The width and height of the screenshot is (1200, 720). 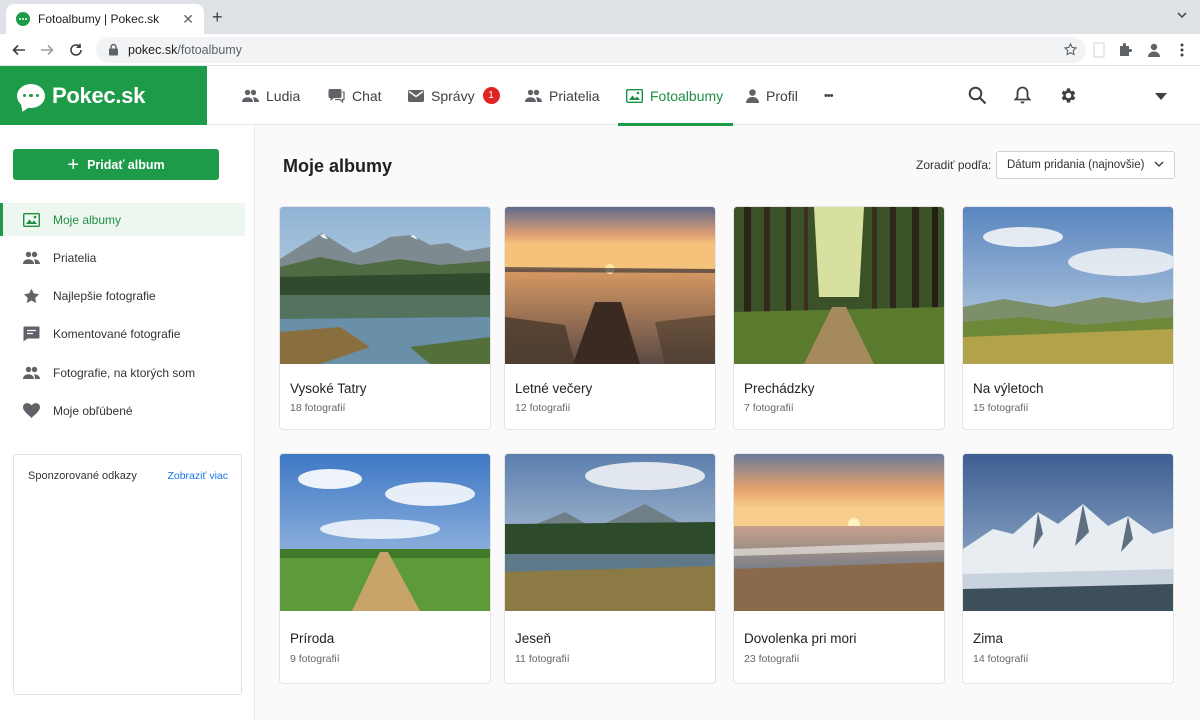 I want to click on close-tab-icon: ✕, so click(x=188, y=19).